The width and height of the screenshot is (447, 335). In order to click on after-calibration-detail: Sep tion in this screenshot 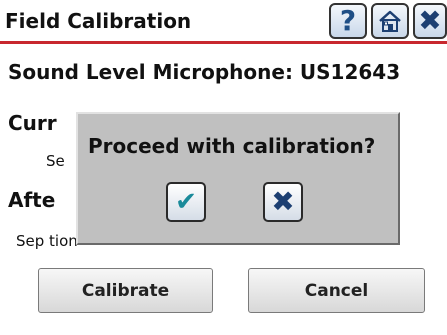, I will do `click(47, 241)`.